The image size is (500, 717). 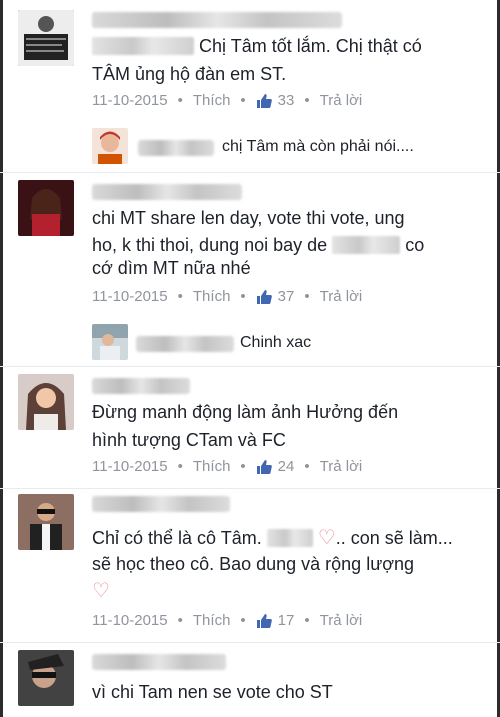 I want to click on comment-text-line: TÂM ủng hộ đàn em ST., so click(x=189, y=74).